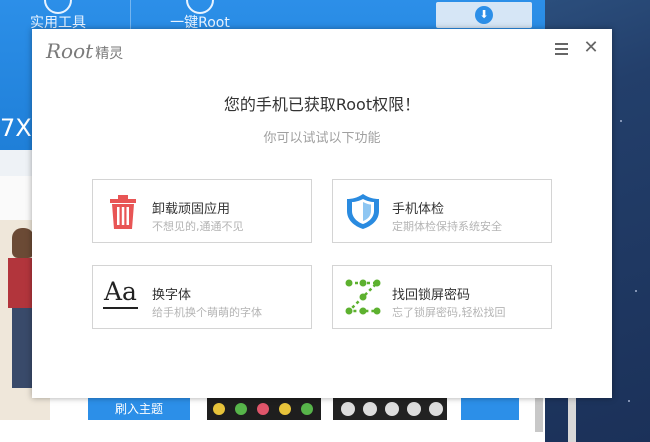 This screenshot has width=650, height=442. I want to click on apply-theme-button: 刷入主题, so click(139, 409).